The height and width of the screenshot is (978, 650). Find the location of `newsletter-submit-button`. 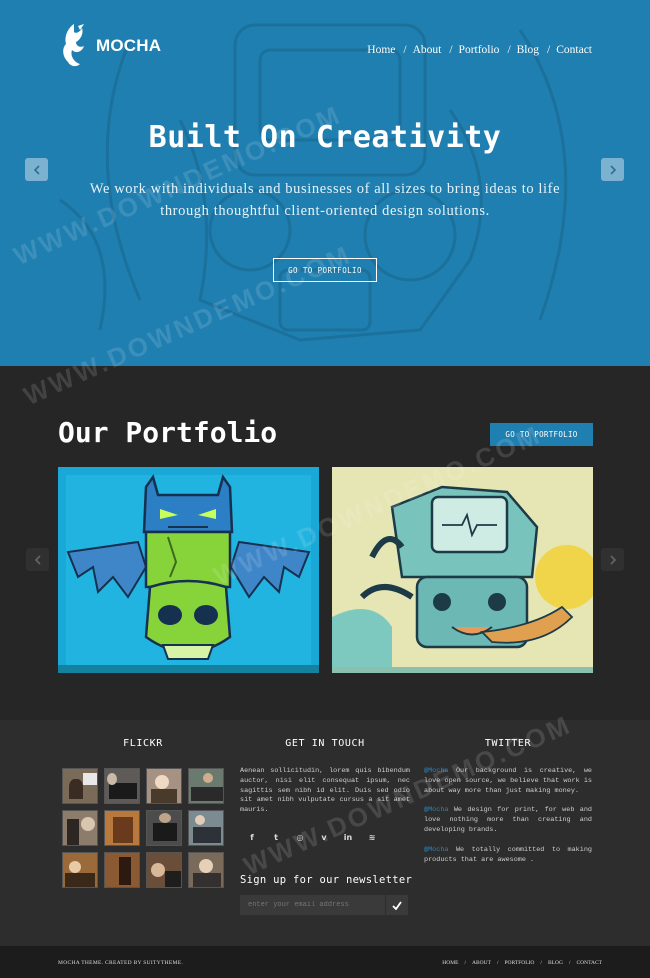

newsletter-submit-button is located at coordinates (397, 905).